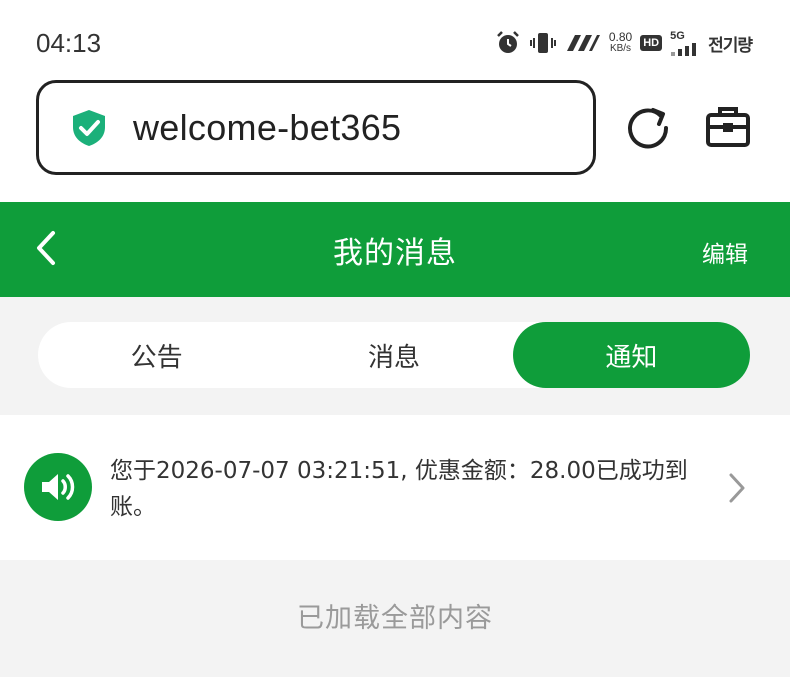 This screenshot has height=677, width=790. I want to click on tab-notifications: 通知, so click(631, 355).